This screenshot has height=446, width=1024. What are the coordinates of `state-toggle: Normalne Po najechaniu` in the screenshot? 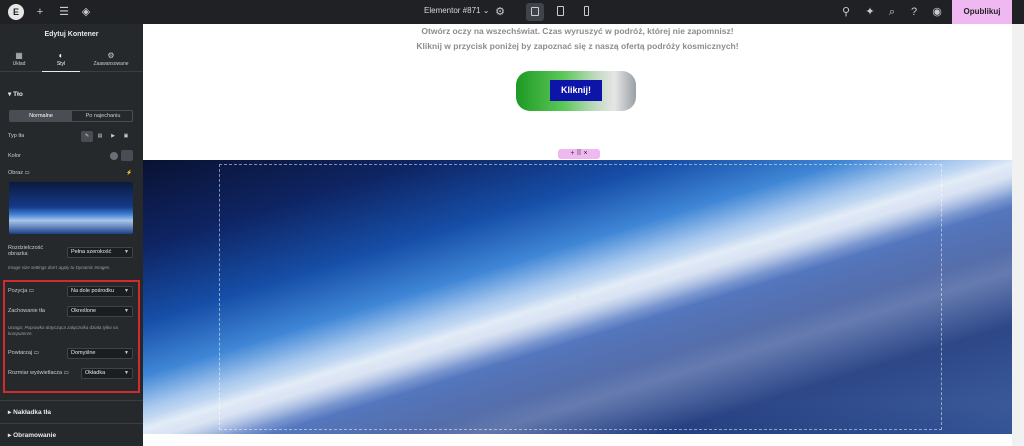 It's located at (71, 116).